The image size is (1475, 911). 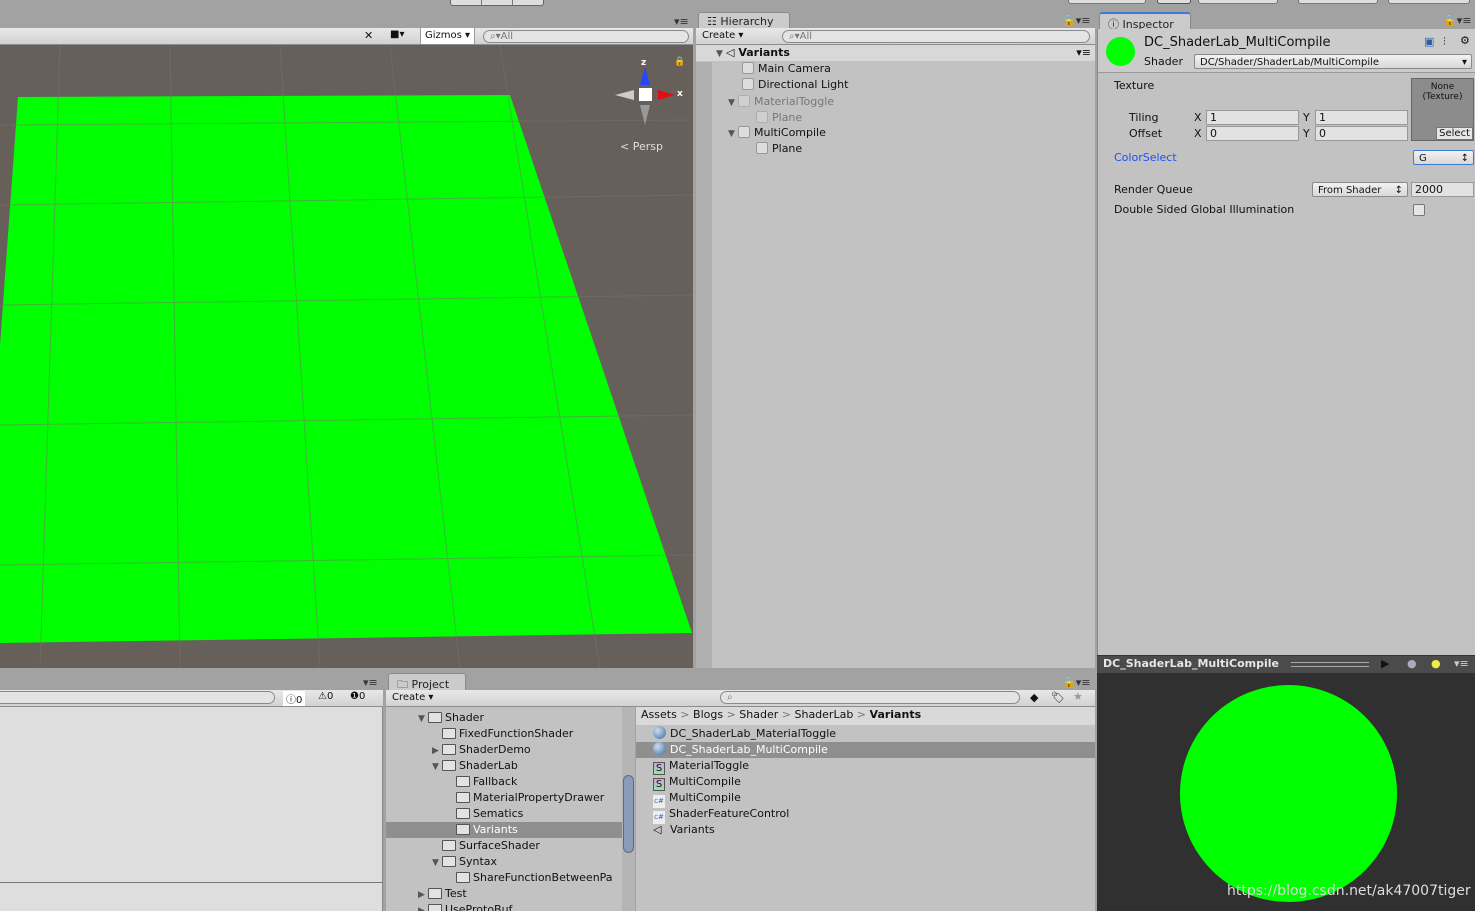 What do you see at coordinates (681, 21) in the screenshot?
I see `scene-panel-menu: ▾≡` at bounding box center [681, 21].